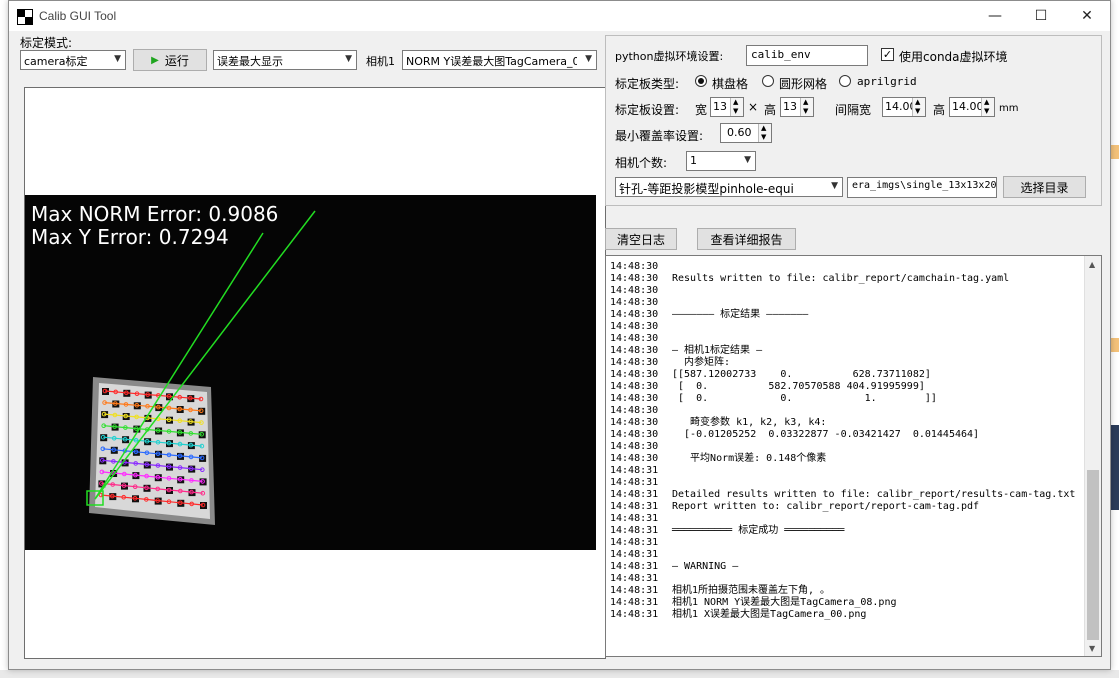 The image size is (1119, 678). What do you see at coordinates (559, 674) in the screenshot?
I see `desktop-bottom-edge` at bounding box center [559, 674].